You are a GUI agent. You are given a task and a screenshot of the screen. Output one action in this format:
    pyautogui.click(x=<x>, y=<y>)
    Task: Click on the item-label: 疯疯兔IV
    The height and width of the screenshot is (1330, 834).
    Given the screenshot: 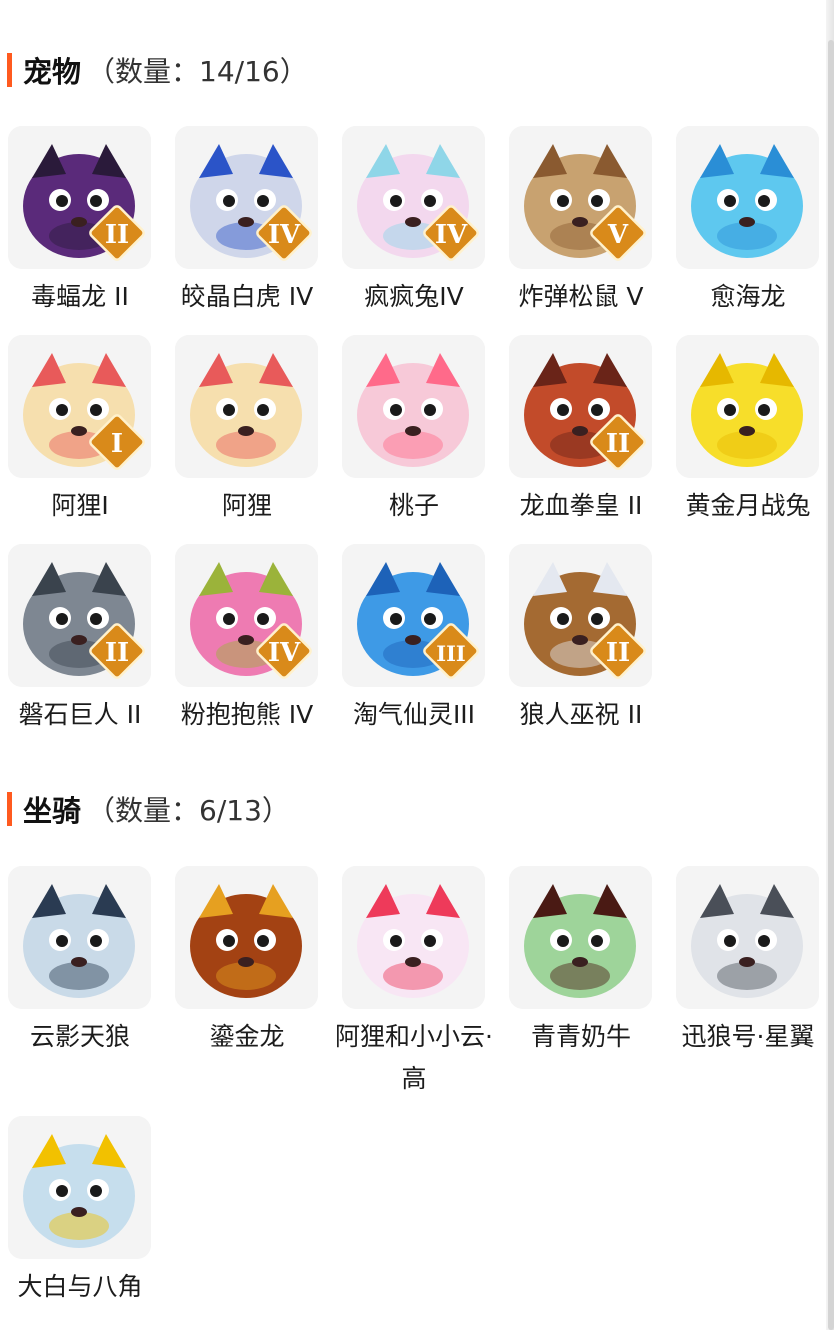 What is the action you would take?
    pyautogui.click(x=414, y=296)
    